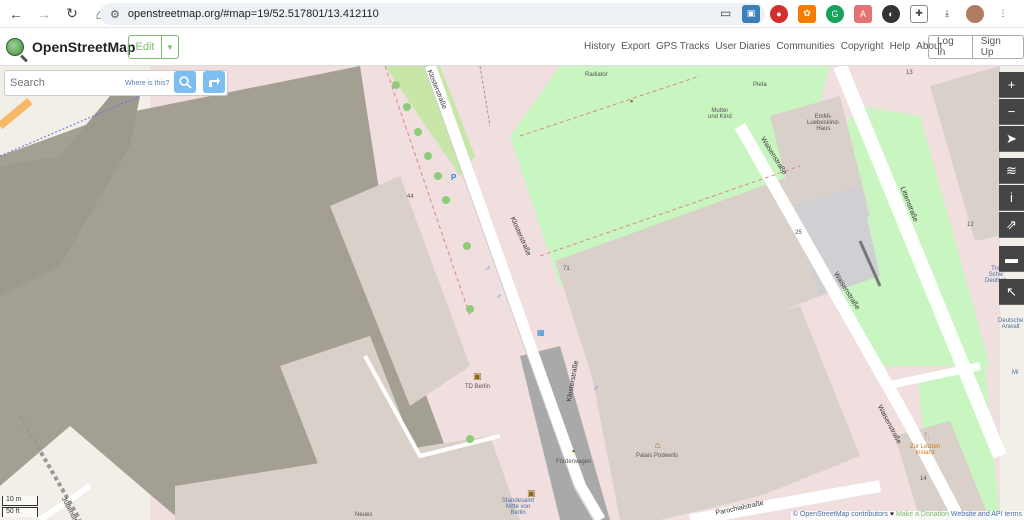  Describe the element at coordinates (657, 456) in the screenshot. I see `label-palais-podewils: Palais Podewils` at that location.